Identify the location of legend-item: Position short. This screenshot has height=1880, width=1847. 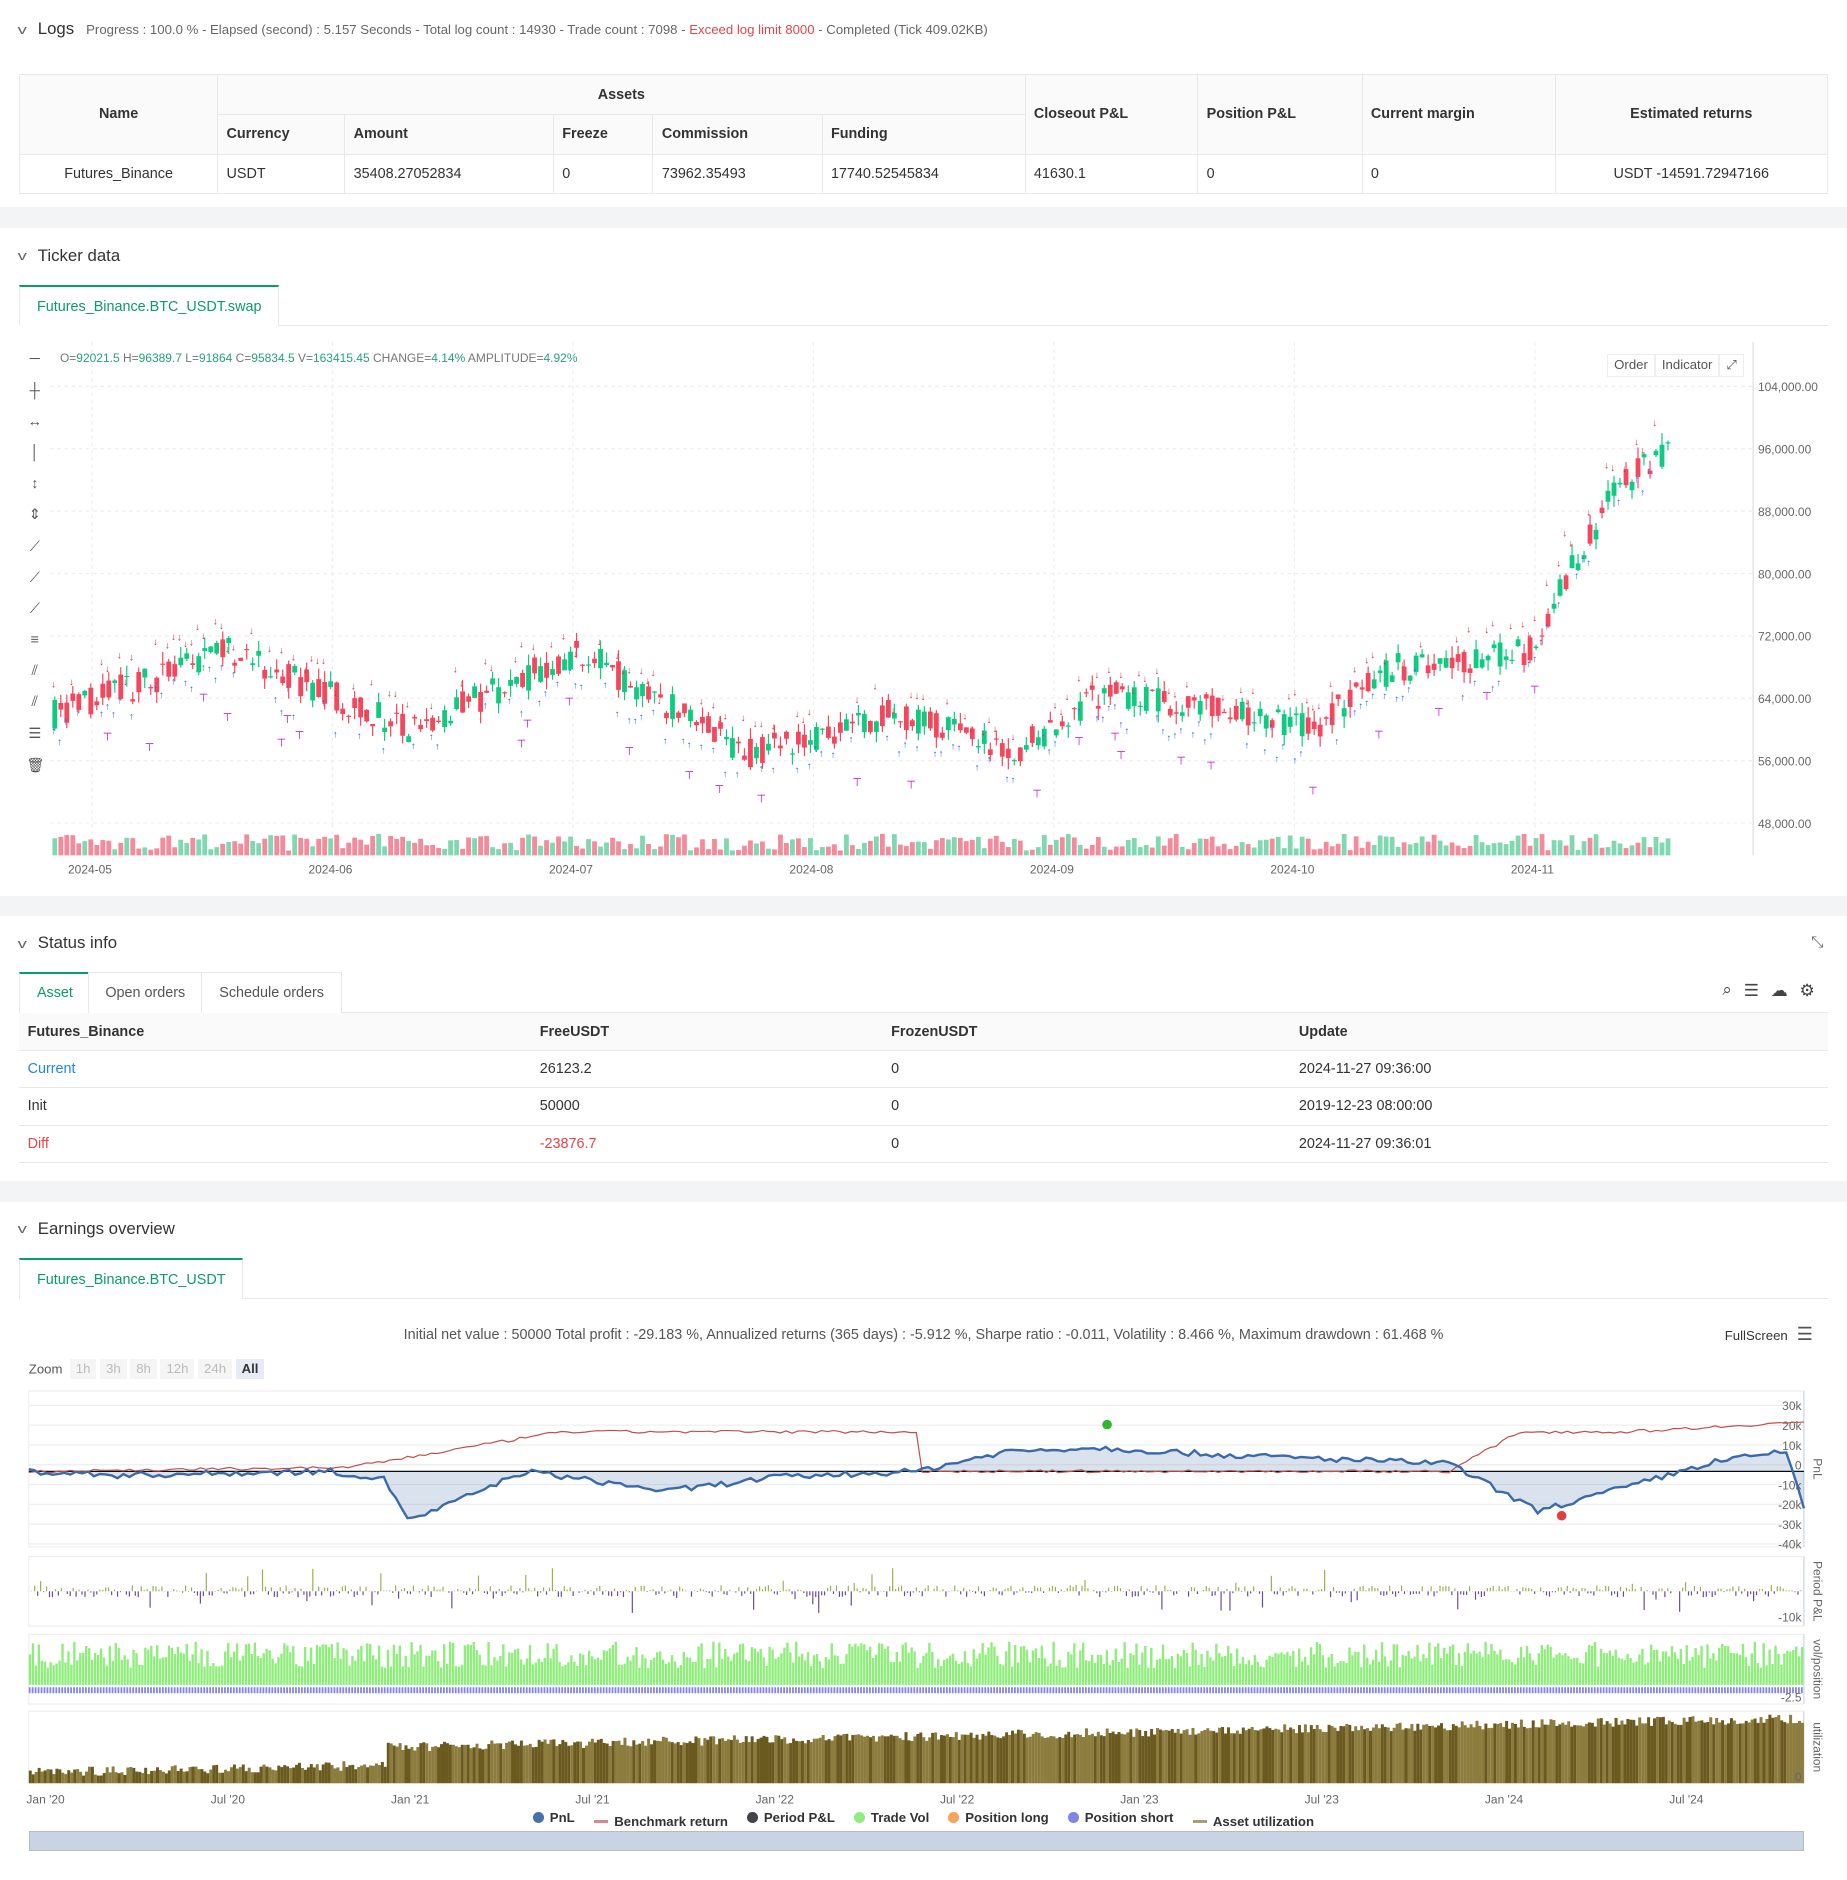
(1120, 1817).